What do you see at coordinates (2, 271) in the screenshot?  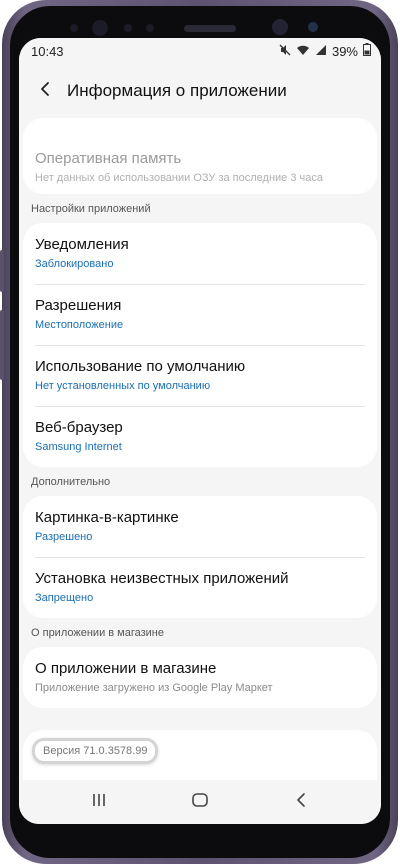 I see `volume-button` at bounding box center [2, 271].